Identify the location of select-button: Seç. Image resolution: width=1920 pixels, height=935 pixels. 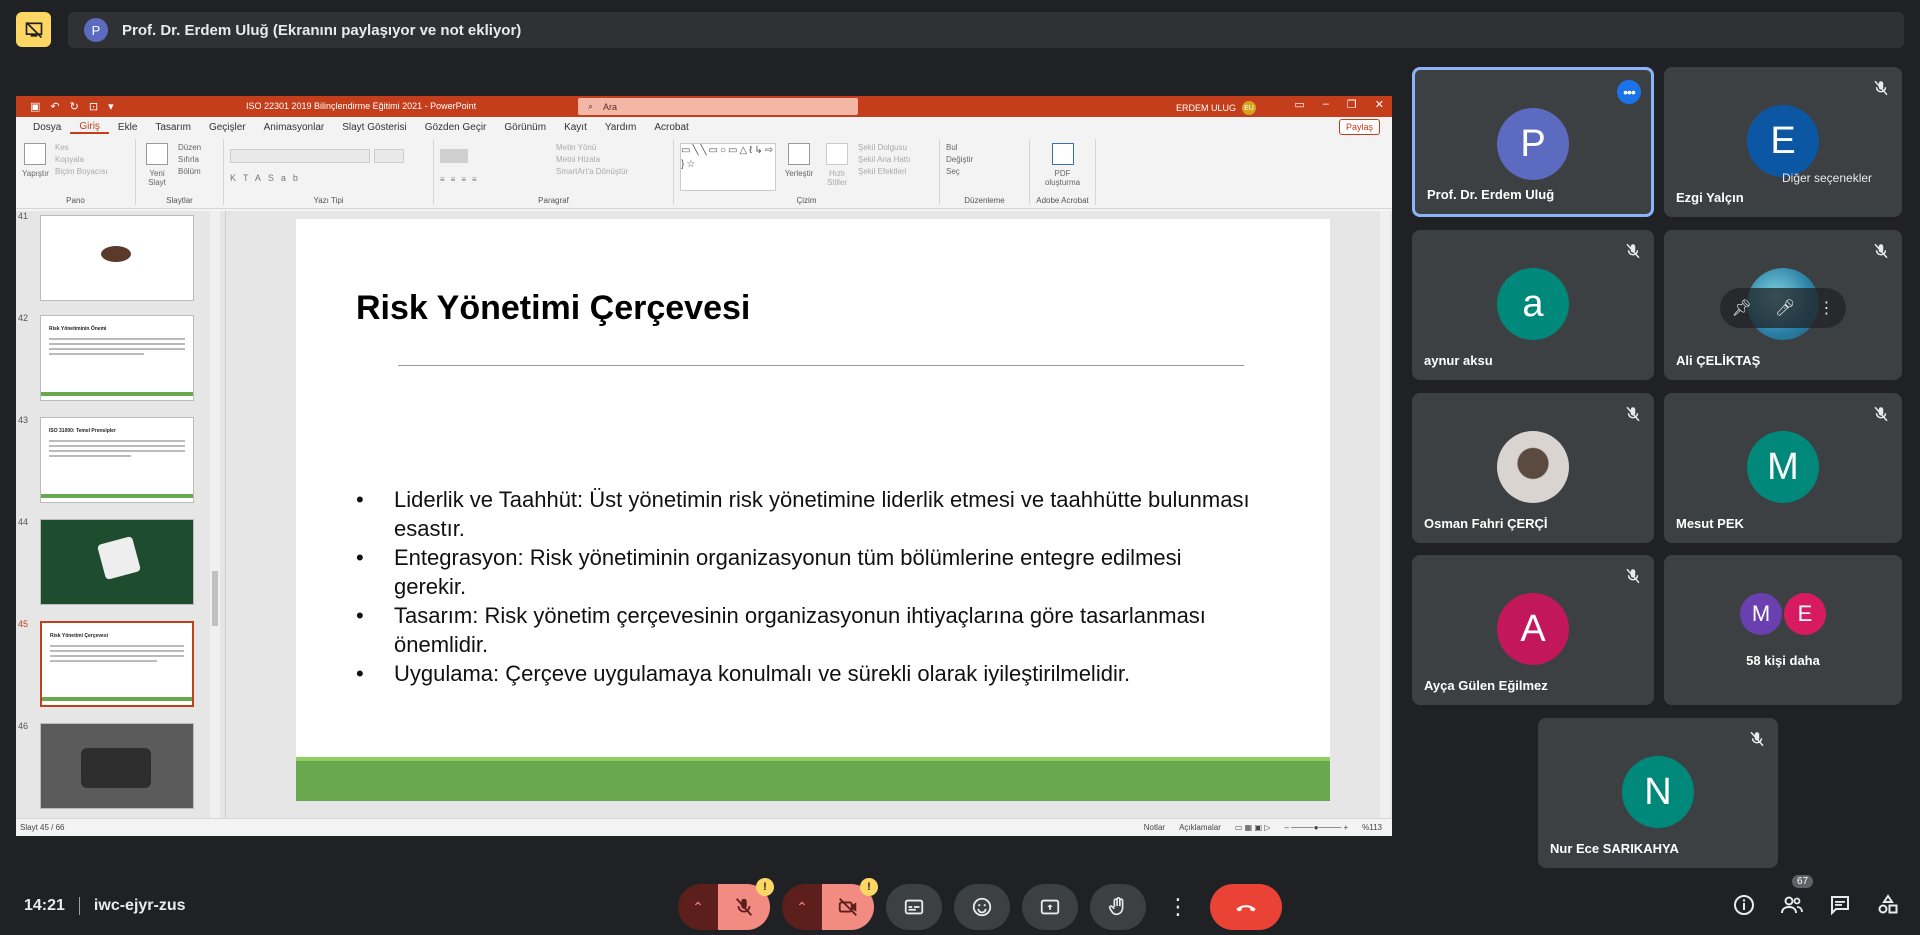
(984, 171).